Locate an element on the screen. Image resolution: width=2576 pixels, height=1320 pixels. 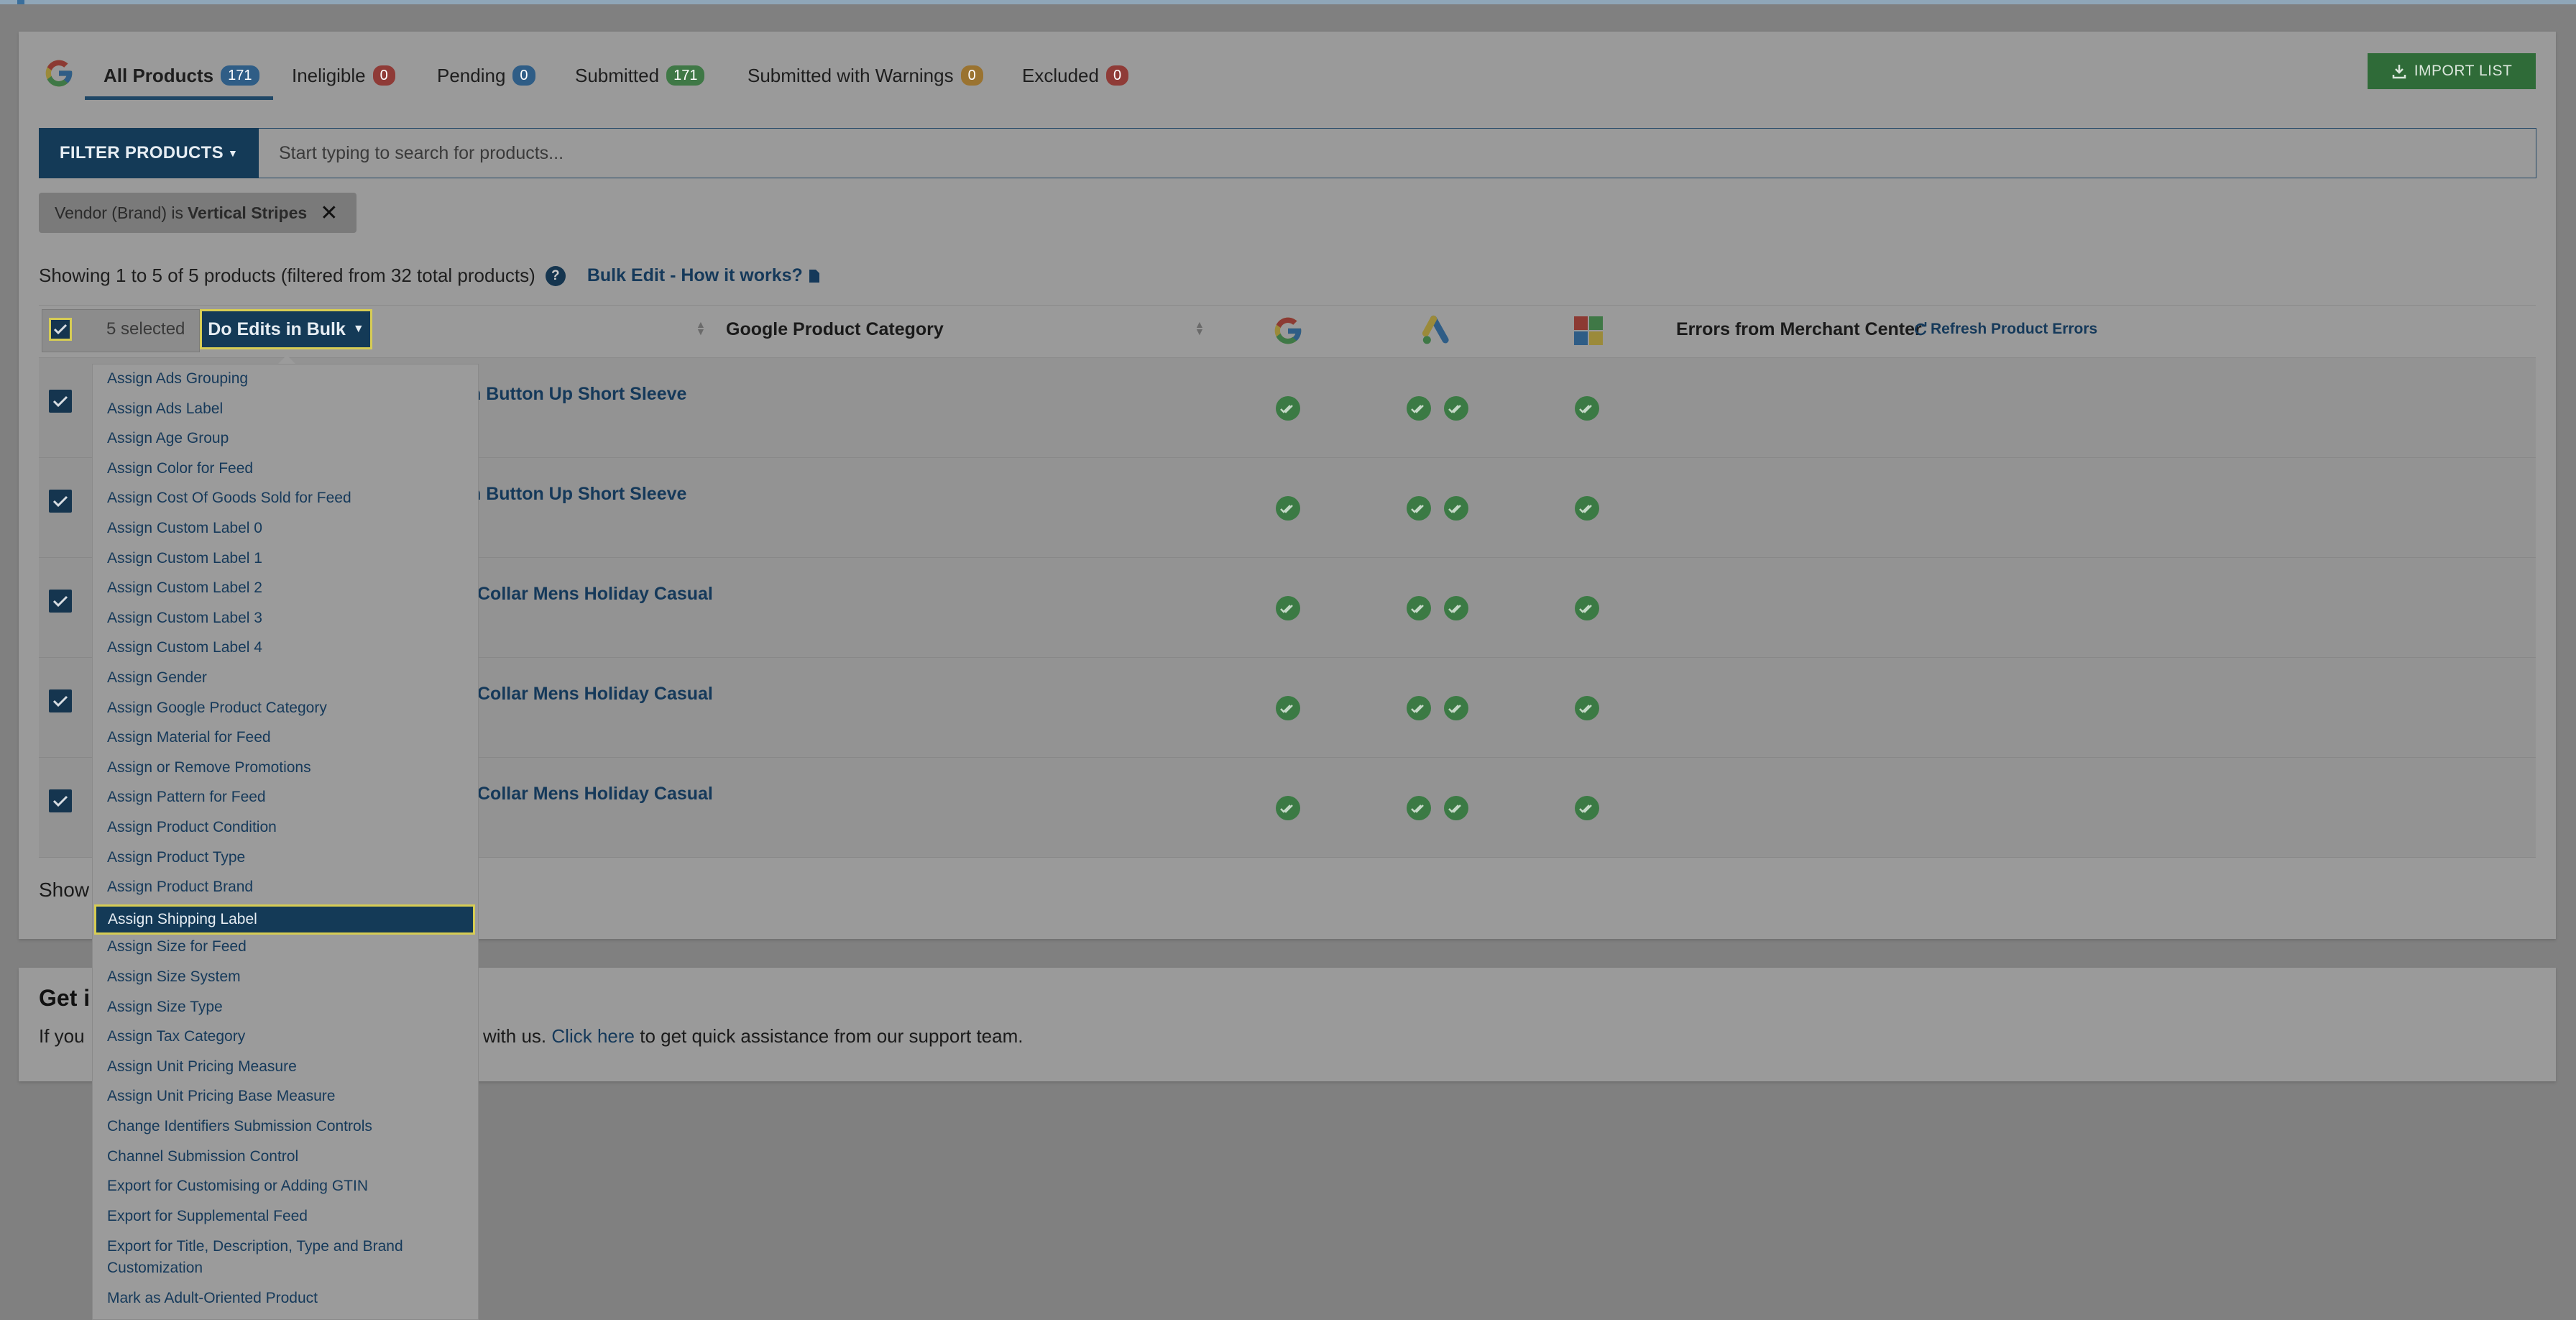
bulk-menu-item: Assign Custom Label 3 is located at coordinates (184, 618).